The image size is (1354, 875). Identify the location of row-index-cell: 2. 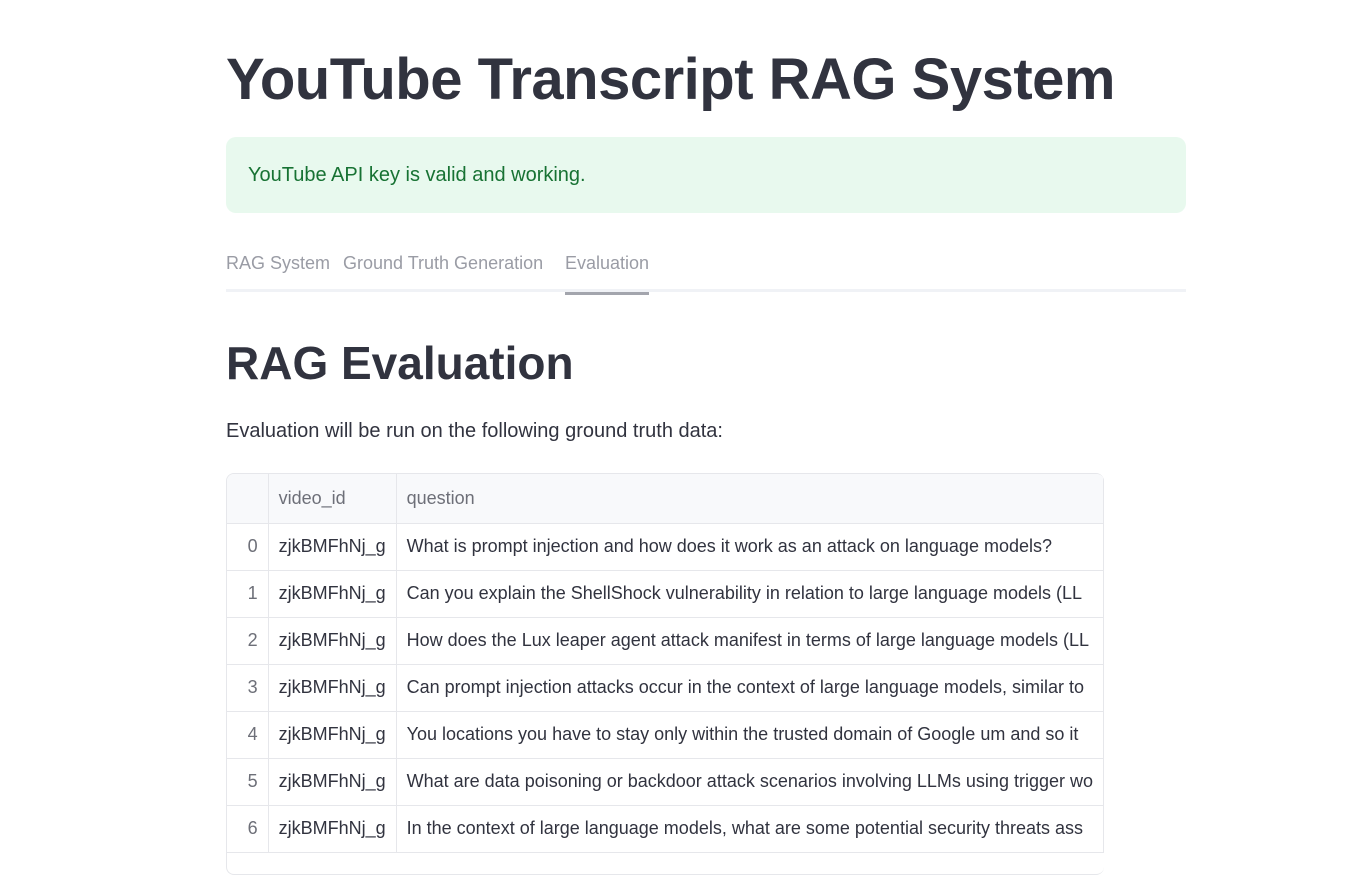
(248, 641).